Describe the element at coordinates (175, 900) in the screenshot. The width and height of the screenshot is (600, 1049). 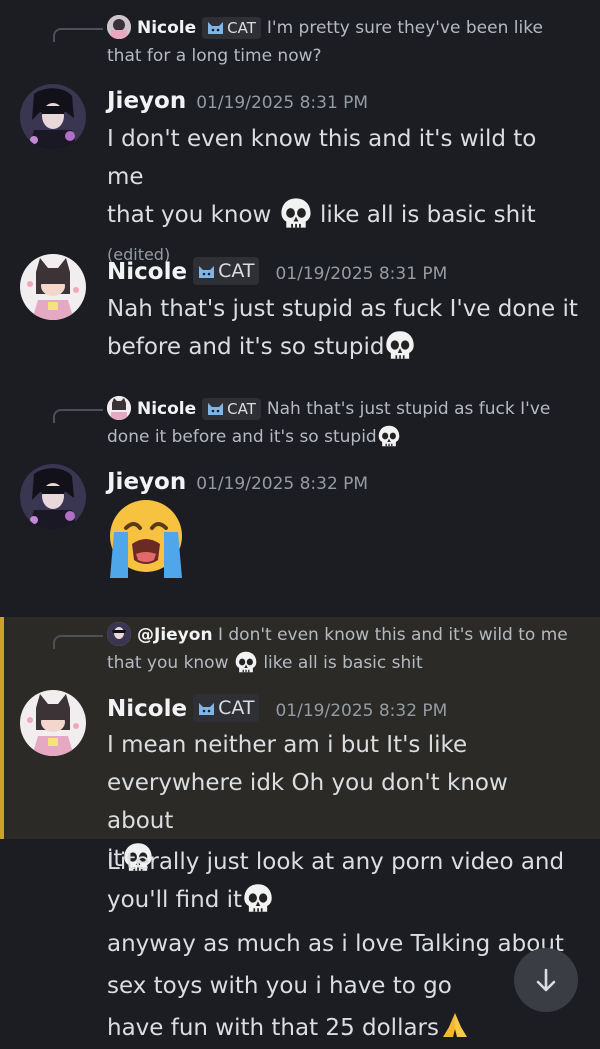
I see `message-text: you'll find it` at that location.